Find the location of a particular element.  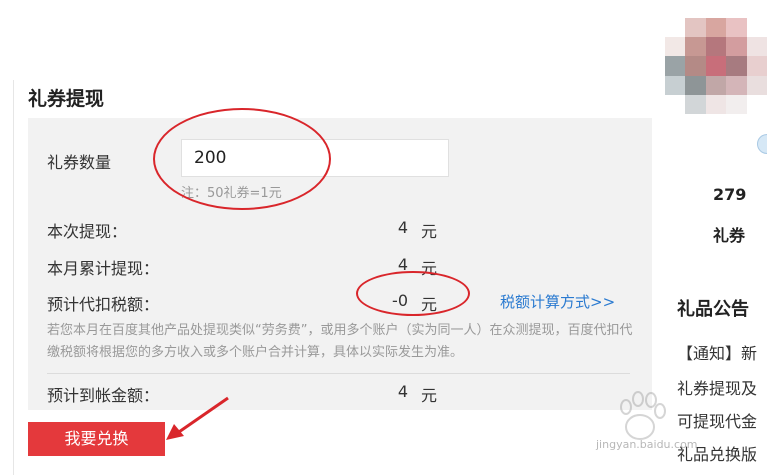

tax-label: 预计代扣税额： is located at coordinates (103, 304).